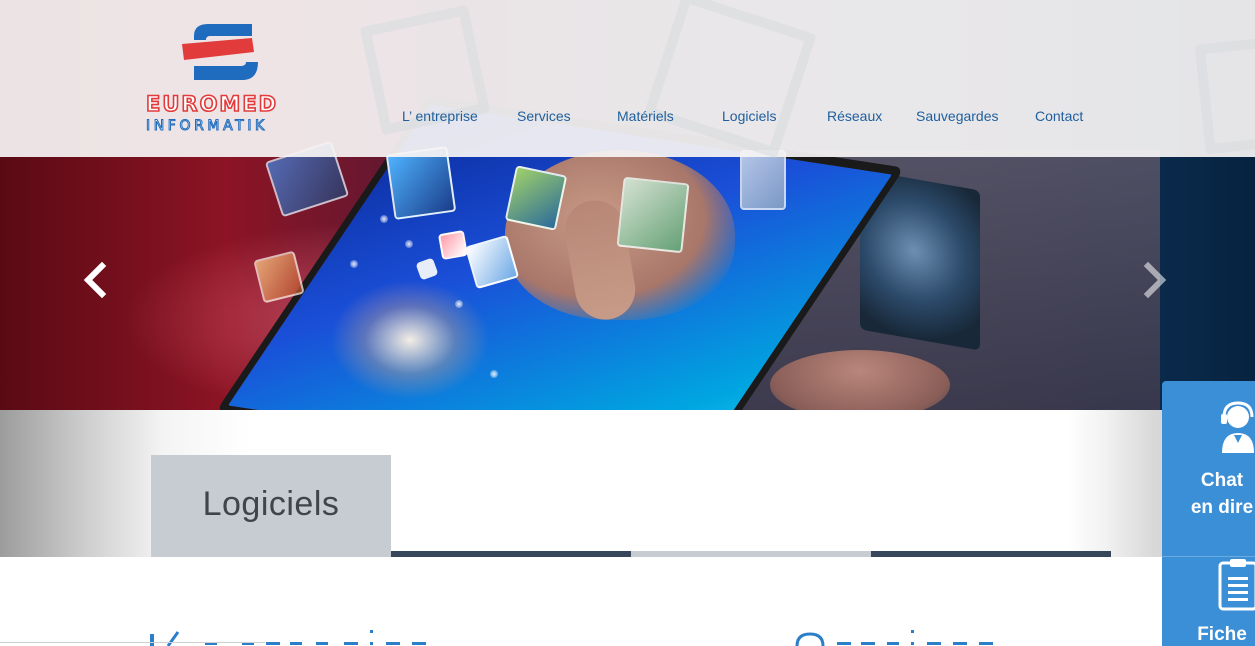 This screenshot has height=646, width=1255. I want to click on nav-item-sauvegardes: Sauvegardes, so click(957, 116).